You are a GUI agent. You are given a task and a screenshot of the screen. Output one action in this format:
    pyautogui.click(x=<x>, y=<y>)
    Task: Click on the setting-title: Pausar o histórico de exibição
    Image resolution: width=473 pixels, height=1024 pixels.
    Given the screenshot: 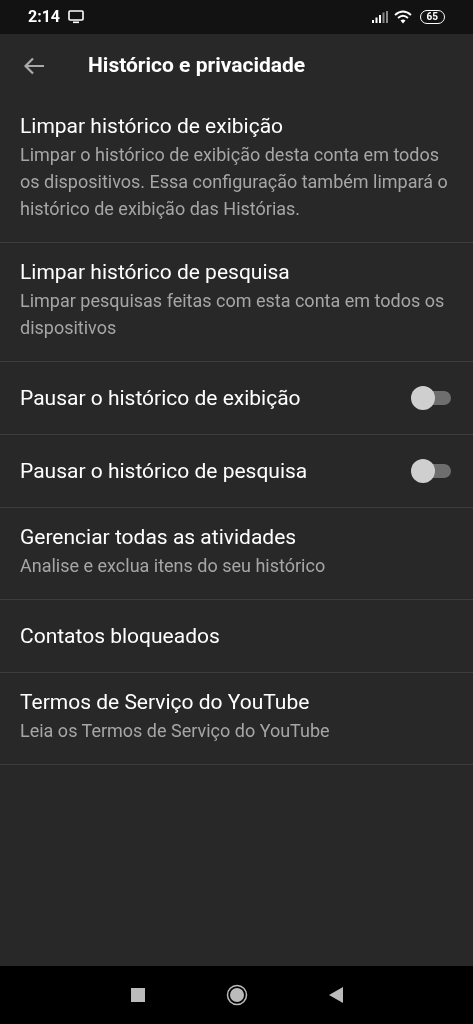 What is the action you would take?
    pyautogui.click(x=210, y=398)
    